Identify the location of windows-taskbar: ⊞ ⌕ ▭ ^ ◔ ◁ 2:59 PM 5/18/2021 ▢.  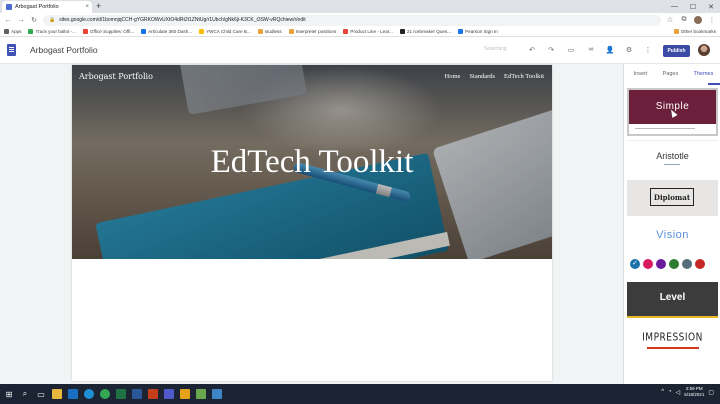
(360, 394).